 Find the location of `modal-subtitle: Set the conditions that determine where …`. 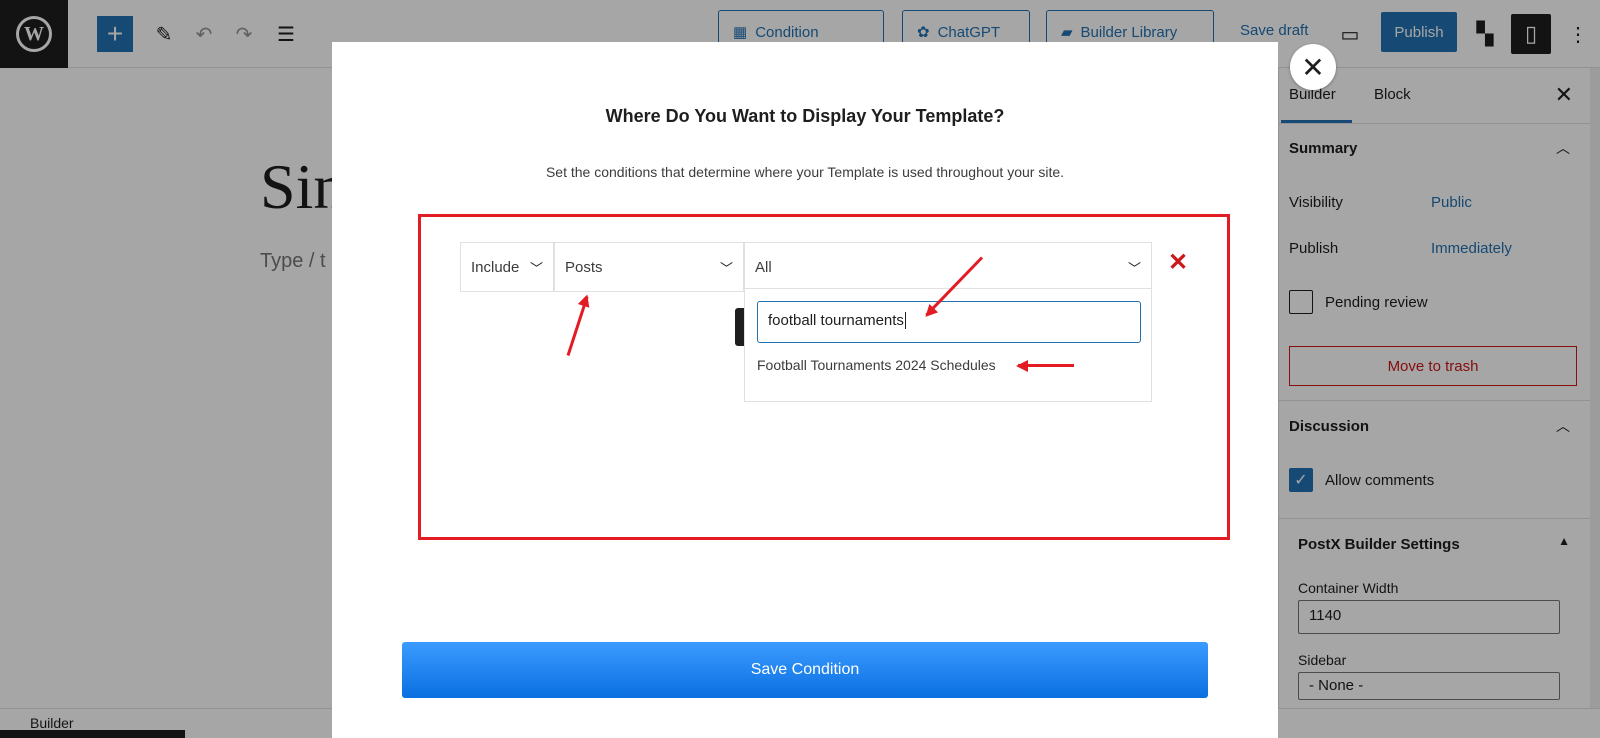

modal-subtitle: Set the conditions that determine where … is located at coordinates (805, 172).